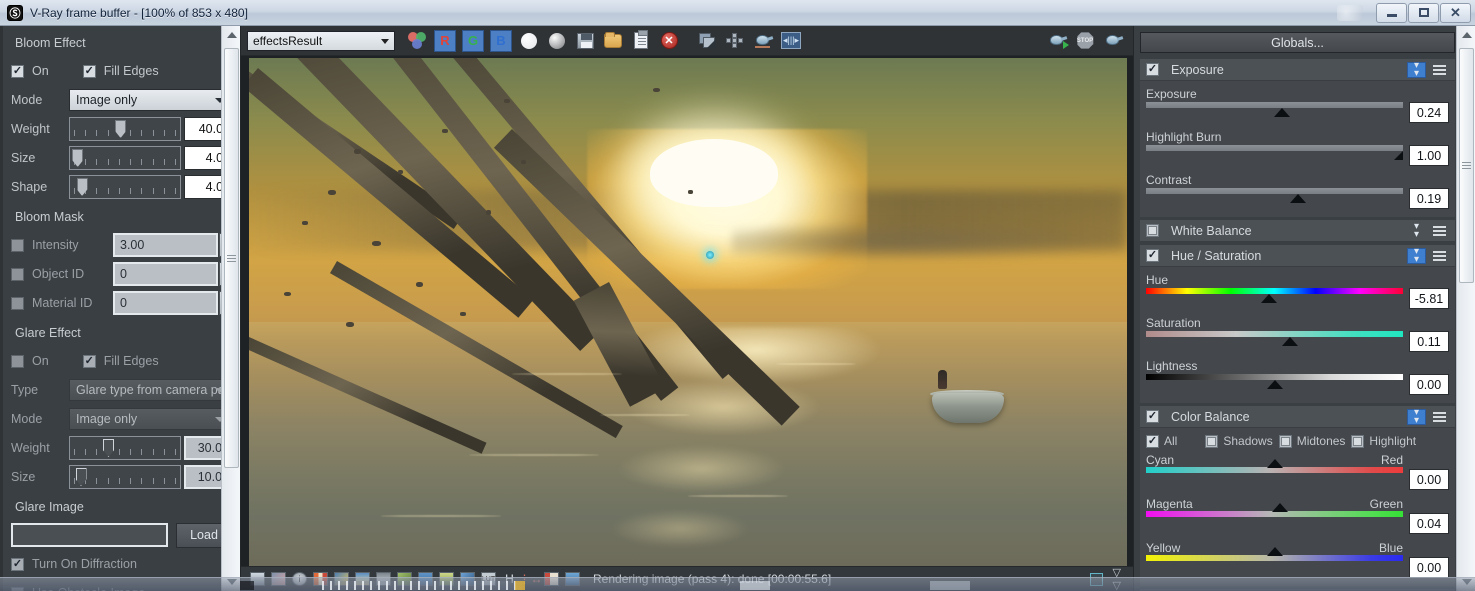  Describe the element at coordinates (1274, 334) in the screenshot. I see `saturation-track` at that location.